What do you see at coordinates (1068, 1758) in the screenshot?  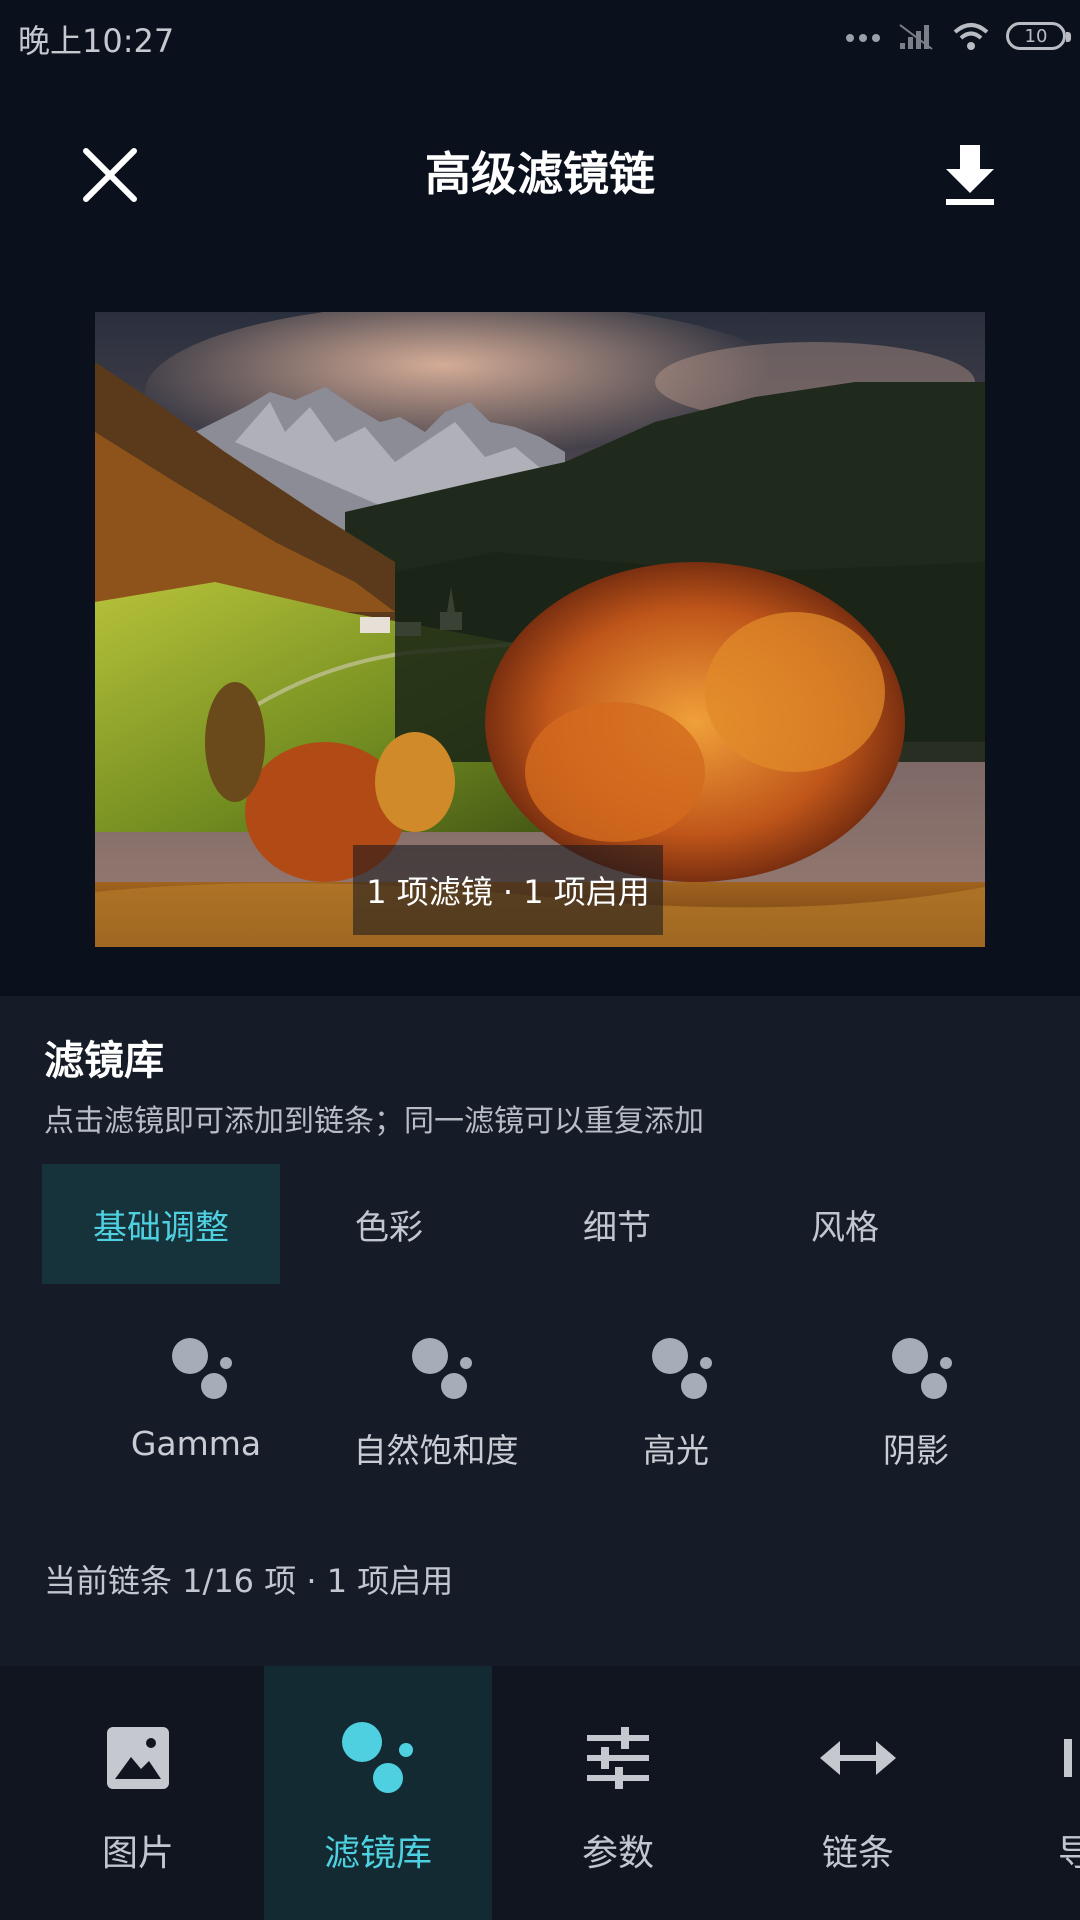 I see `export-icon` at bounding box center [1068, 1758].